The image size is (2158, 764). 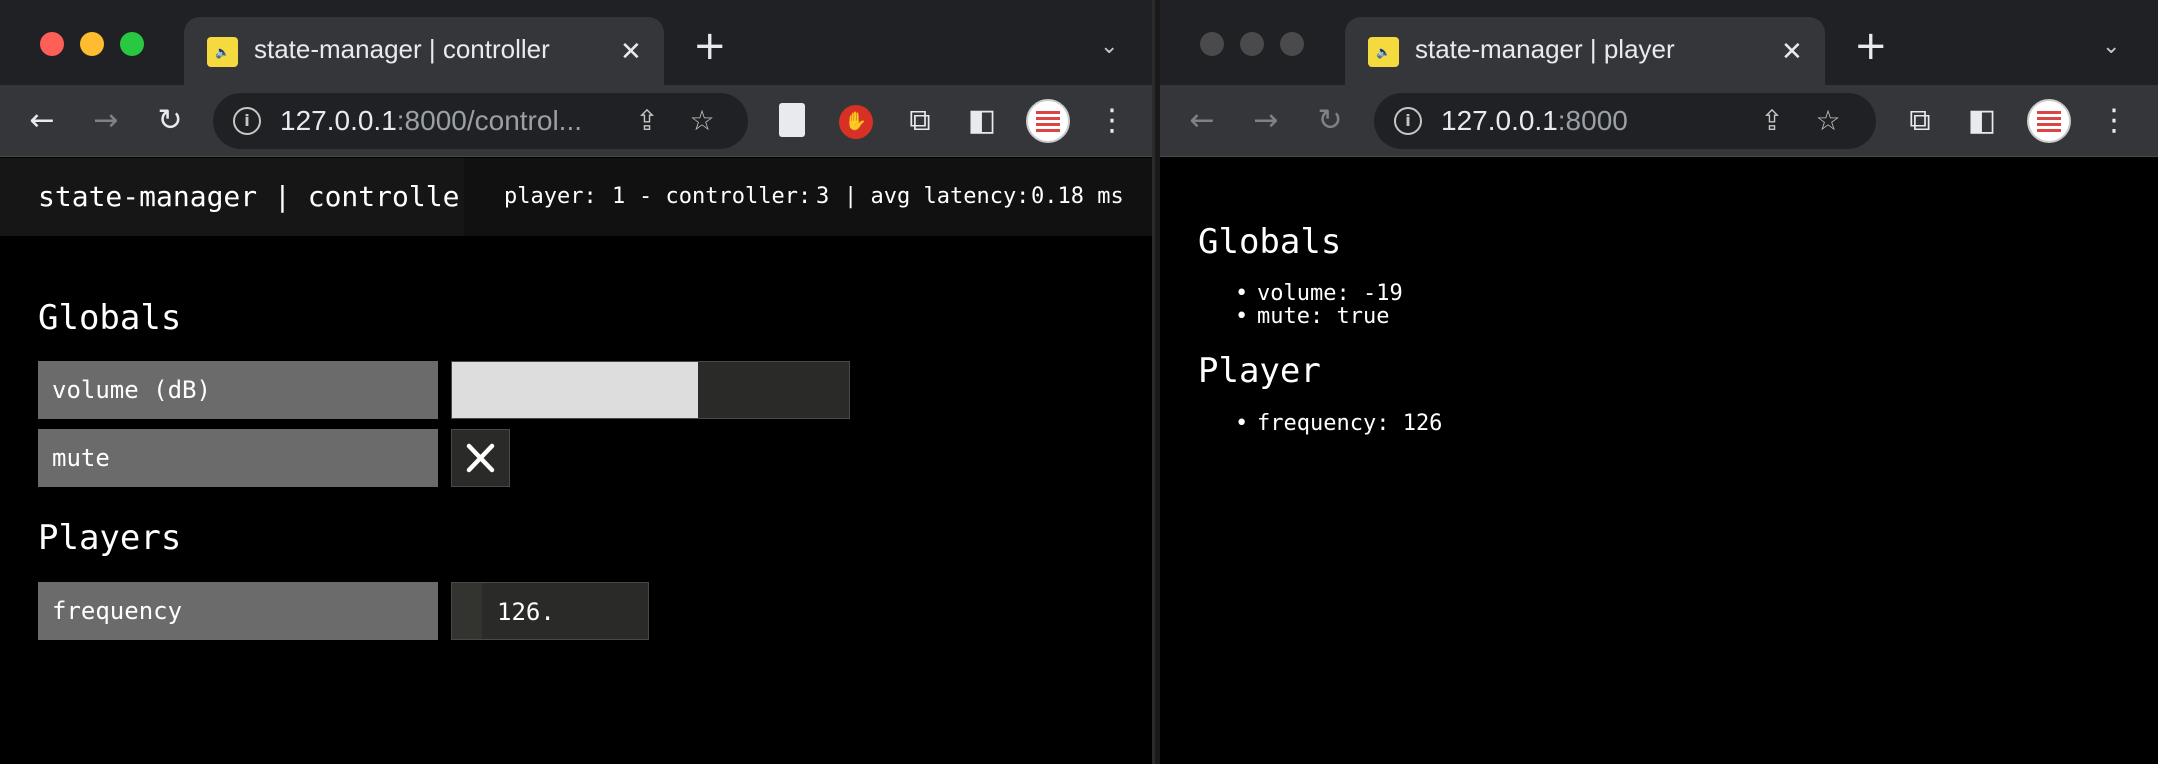 What do you see at coordinates (1077, 196) in the screenshot?
I see `latency-value: 0.18 ms` at bounding box center [1077, 196].